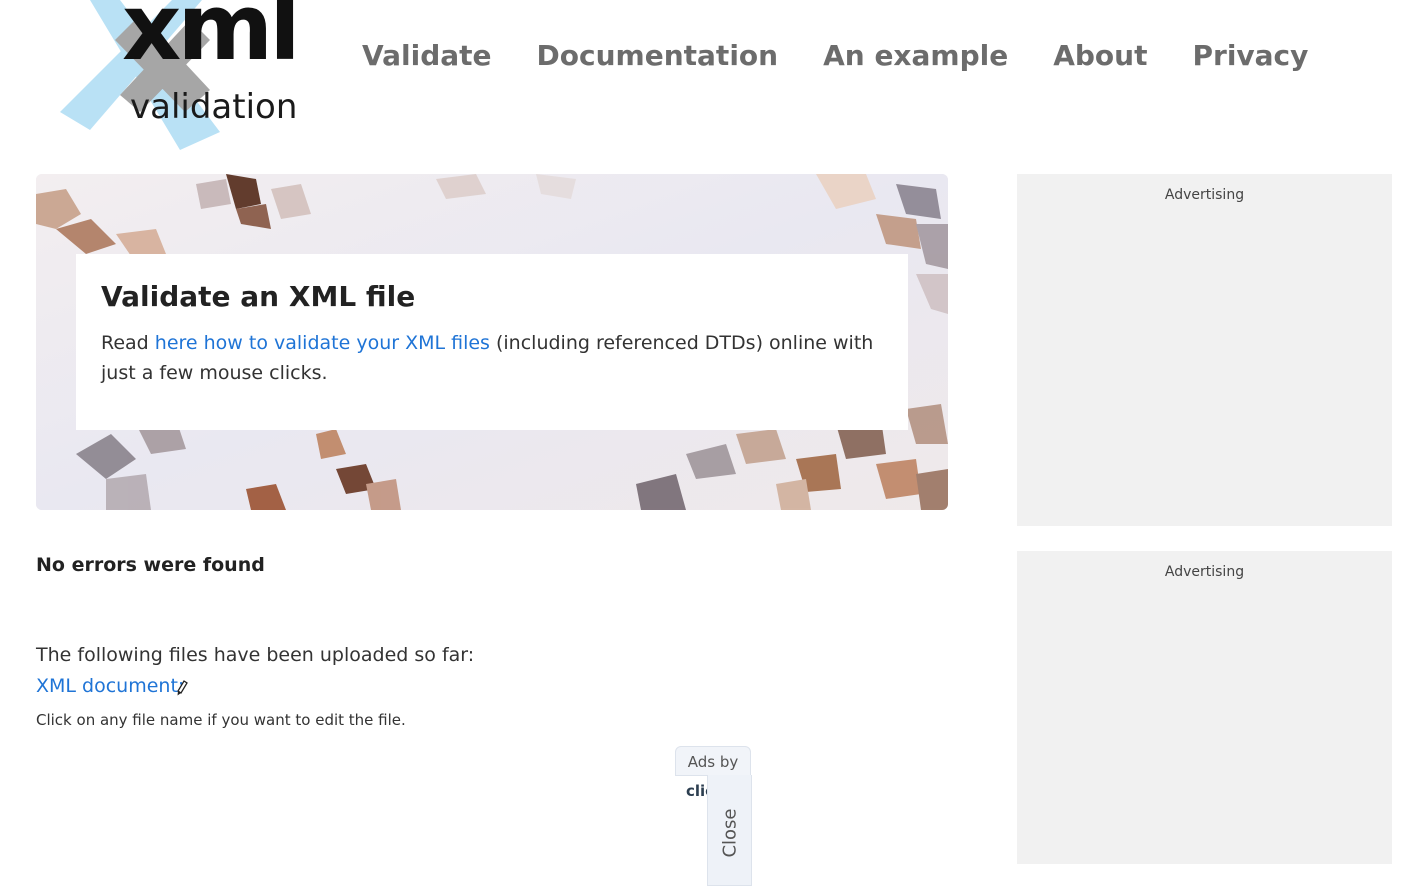 The height and width of the screenshot is (886, 1411). I want to click on logo-xml-text: xml, so click(211, 40).